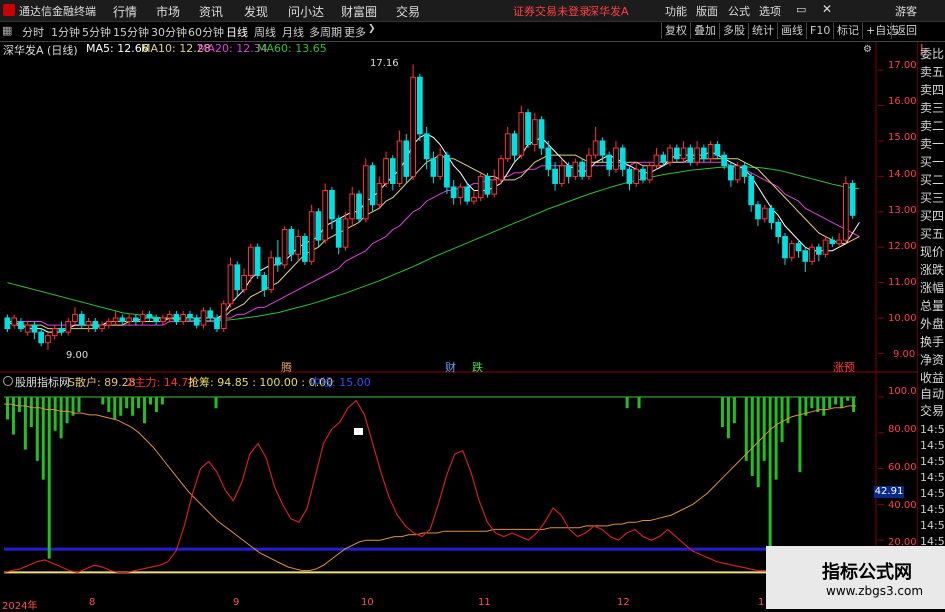  What do you see at coordinates (211, 11) in the screenshot?
I see `menu-news: 资讯` at bounding box center [211, 11].